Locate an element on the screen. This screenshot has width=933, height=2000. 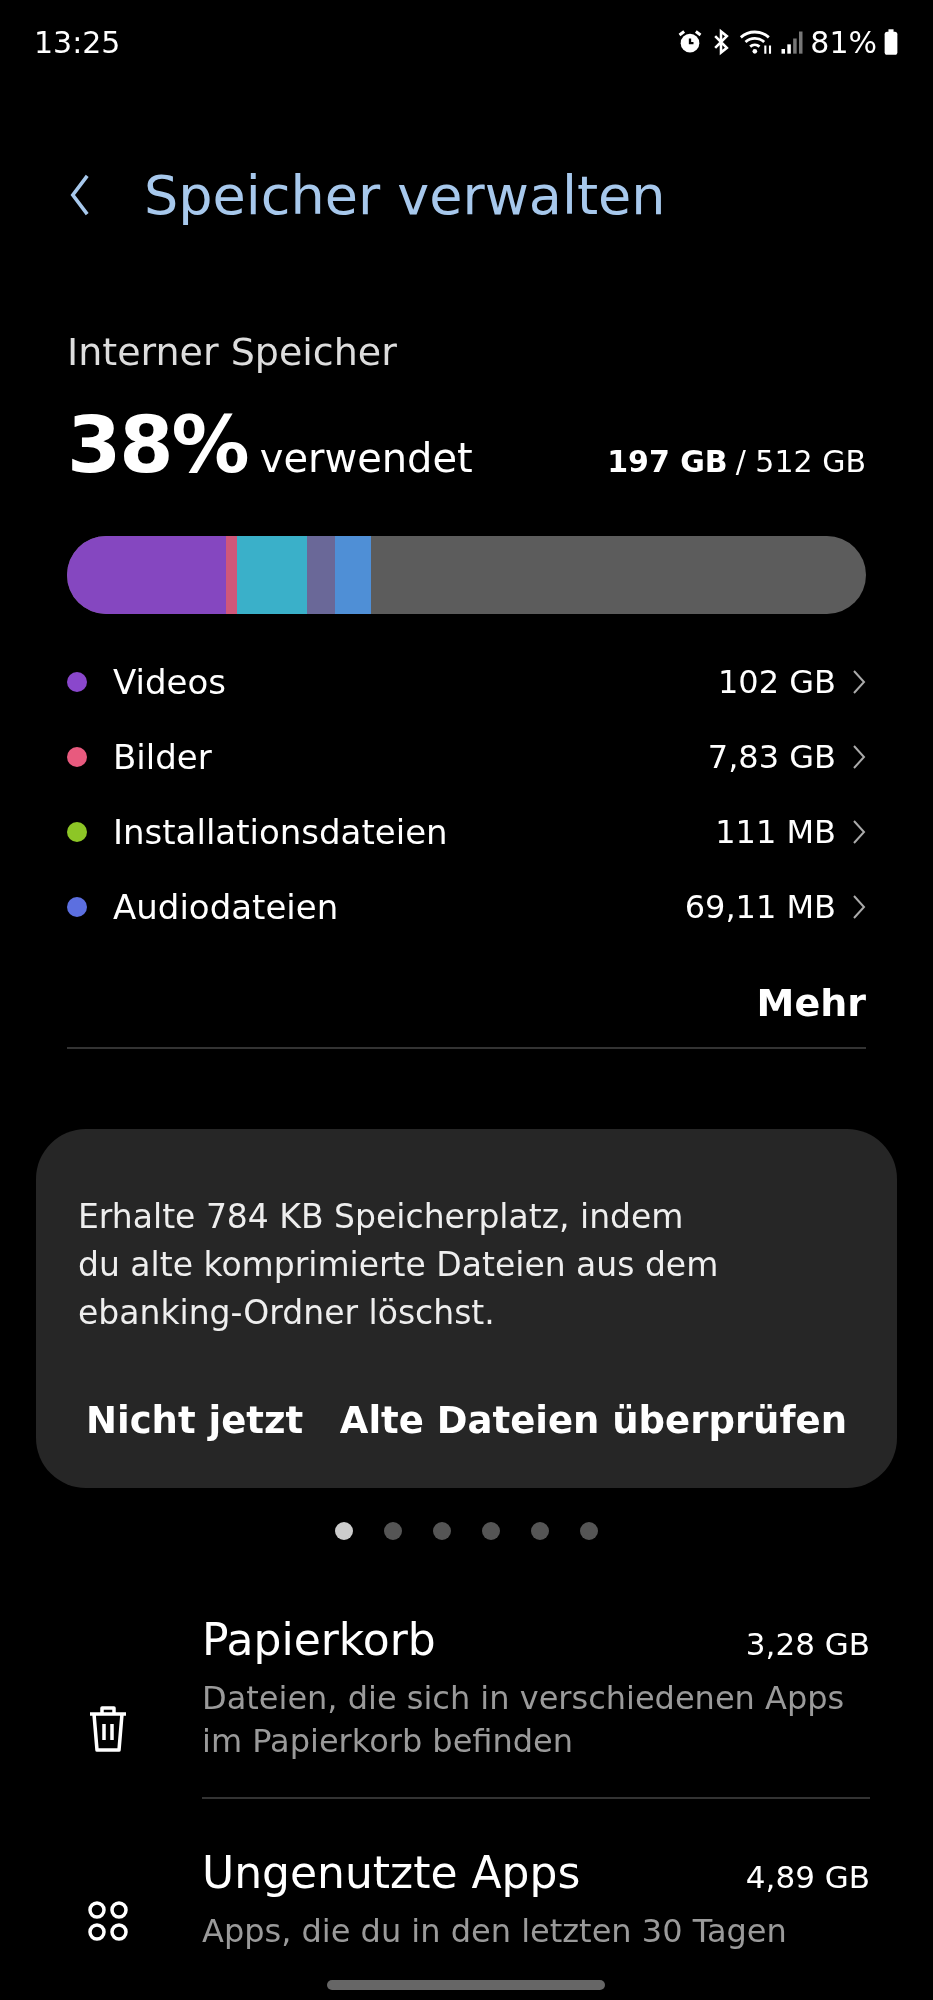
trash-icon is located at coordinates (108, 1728).